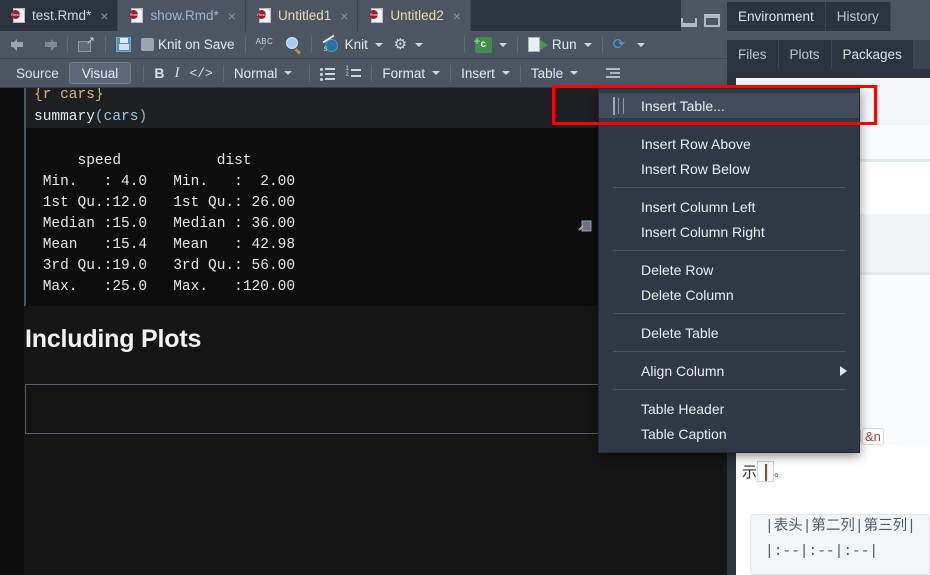 Image resolution: width=930 pixels, height=575 pixels. Describe the element at coordinates (729, 332) in the screenshot. I see `menu-item-delete-table: Delete Table` at that location.